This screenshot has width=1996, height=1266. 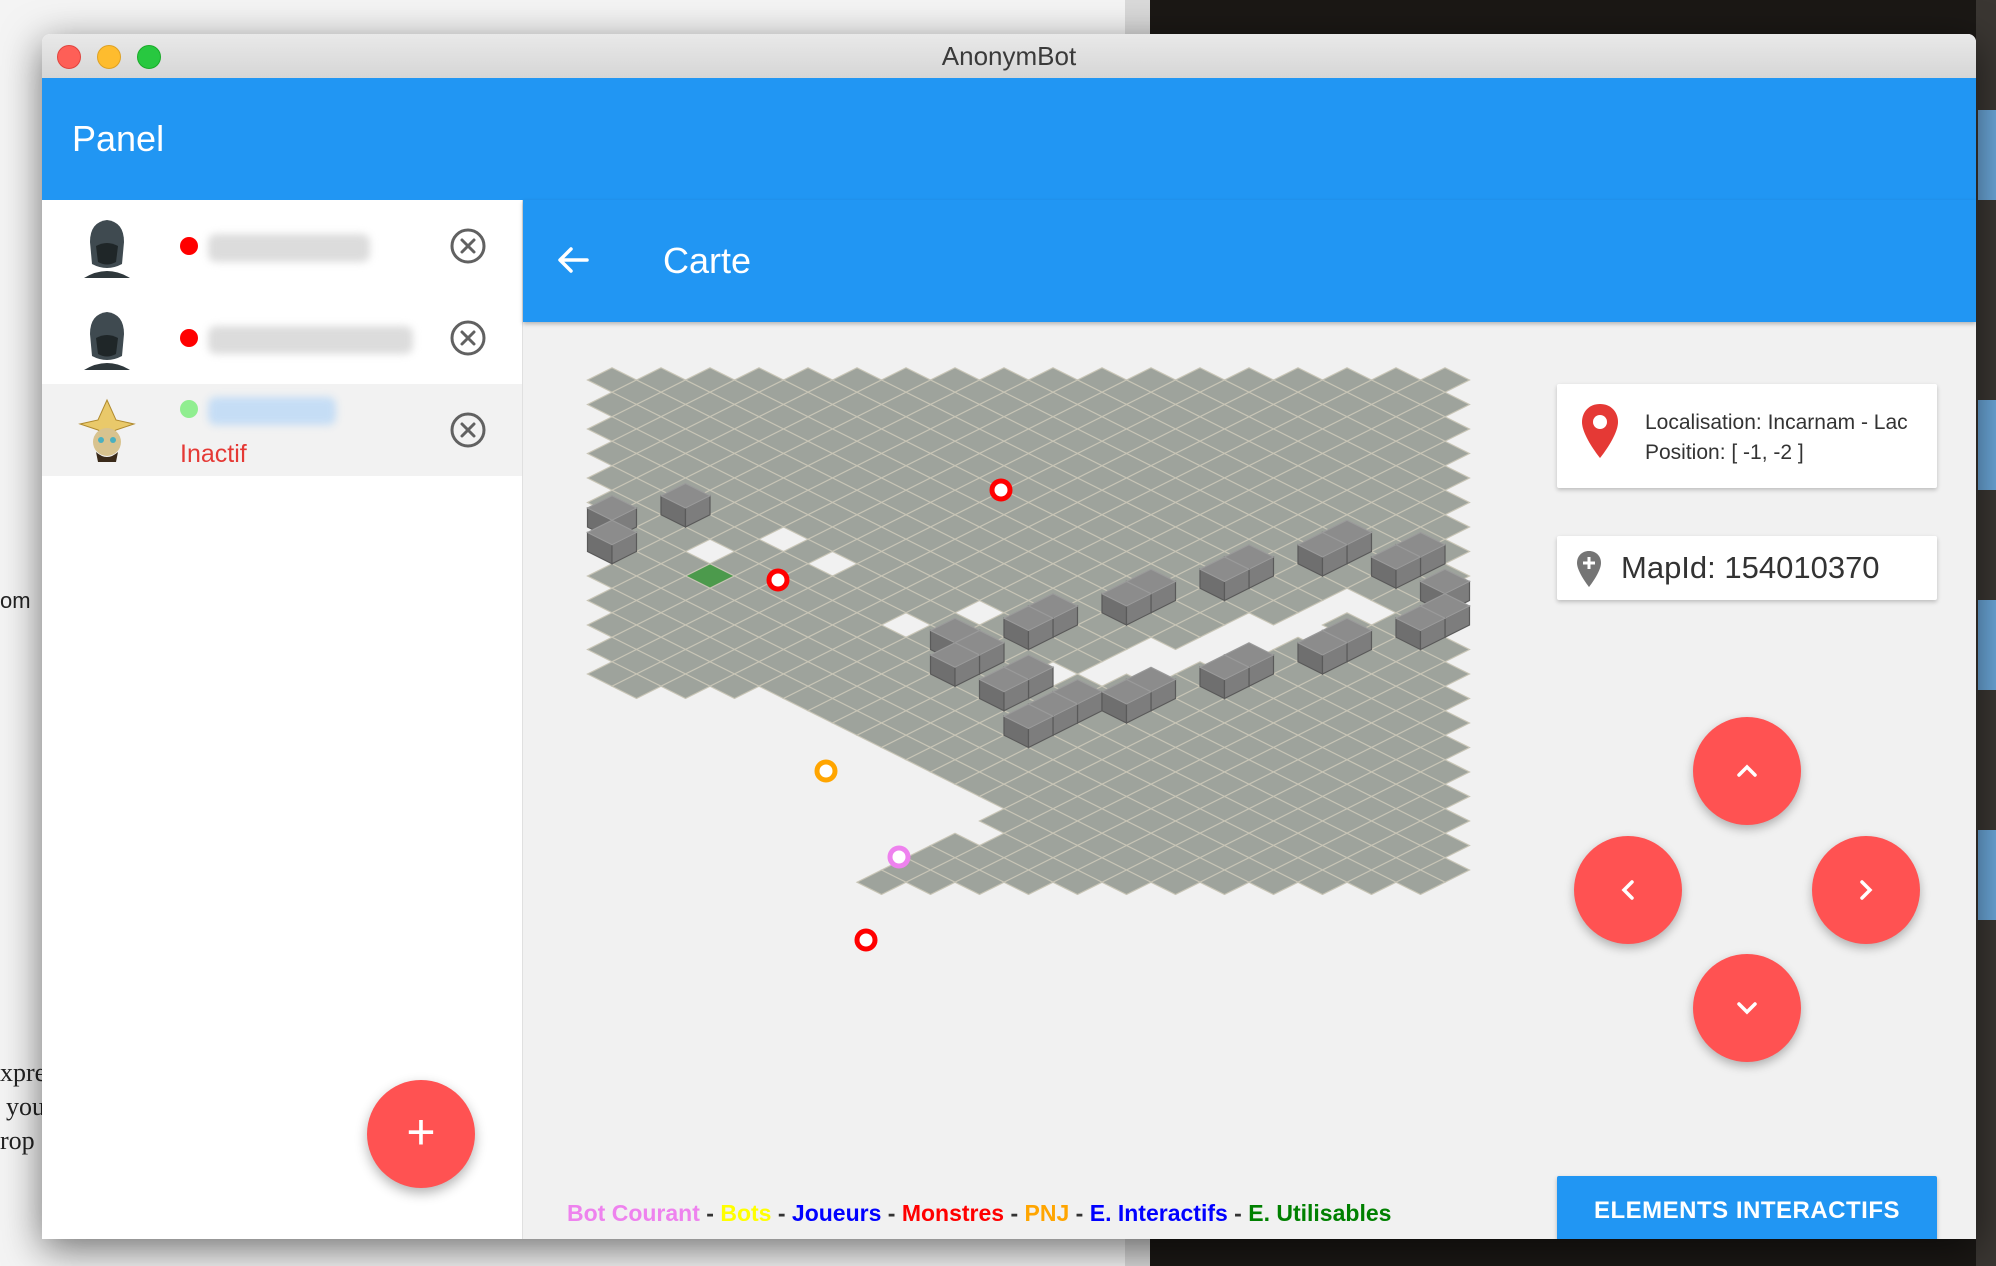 What do you see at coordinates (282, 430) in the screenshot?
I see `bot-list-item-selected: Inactif` at bounding box center [282, 430].